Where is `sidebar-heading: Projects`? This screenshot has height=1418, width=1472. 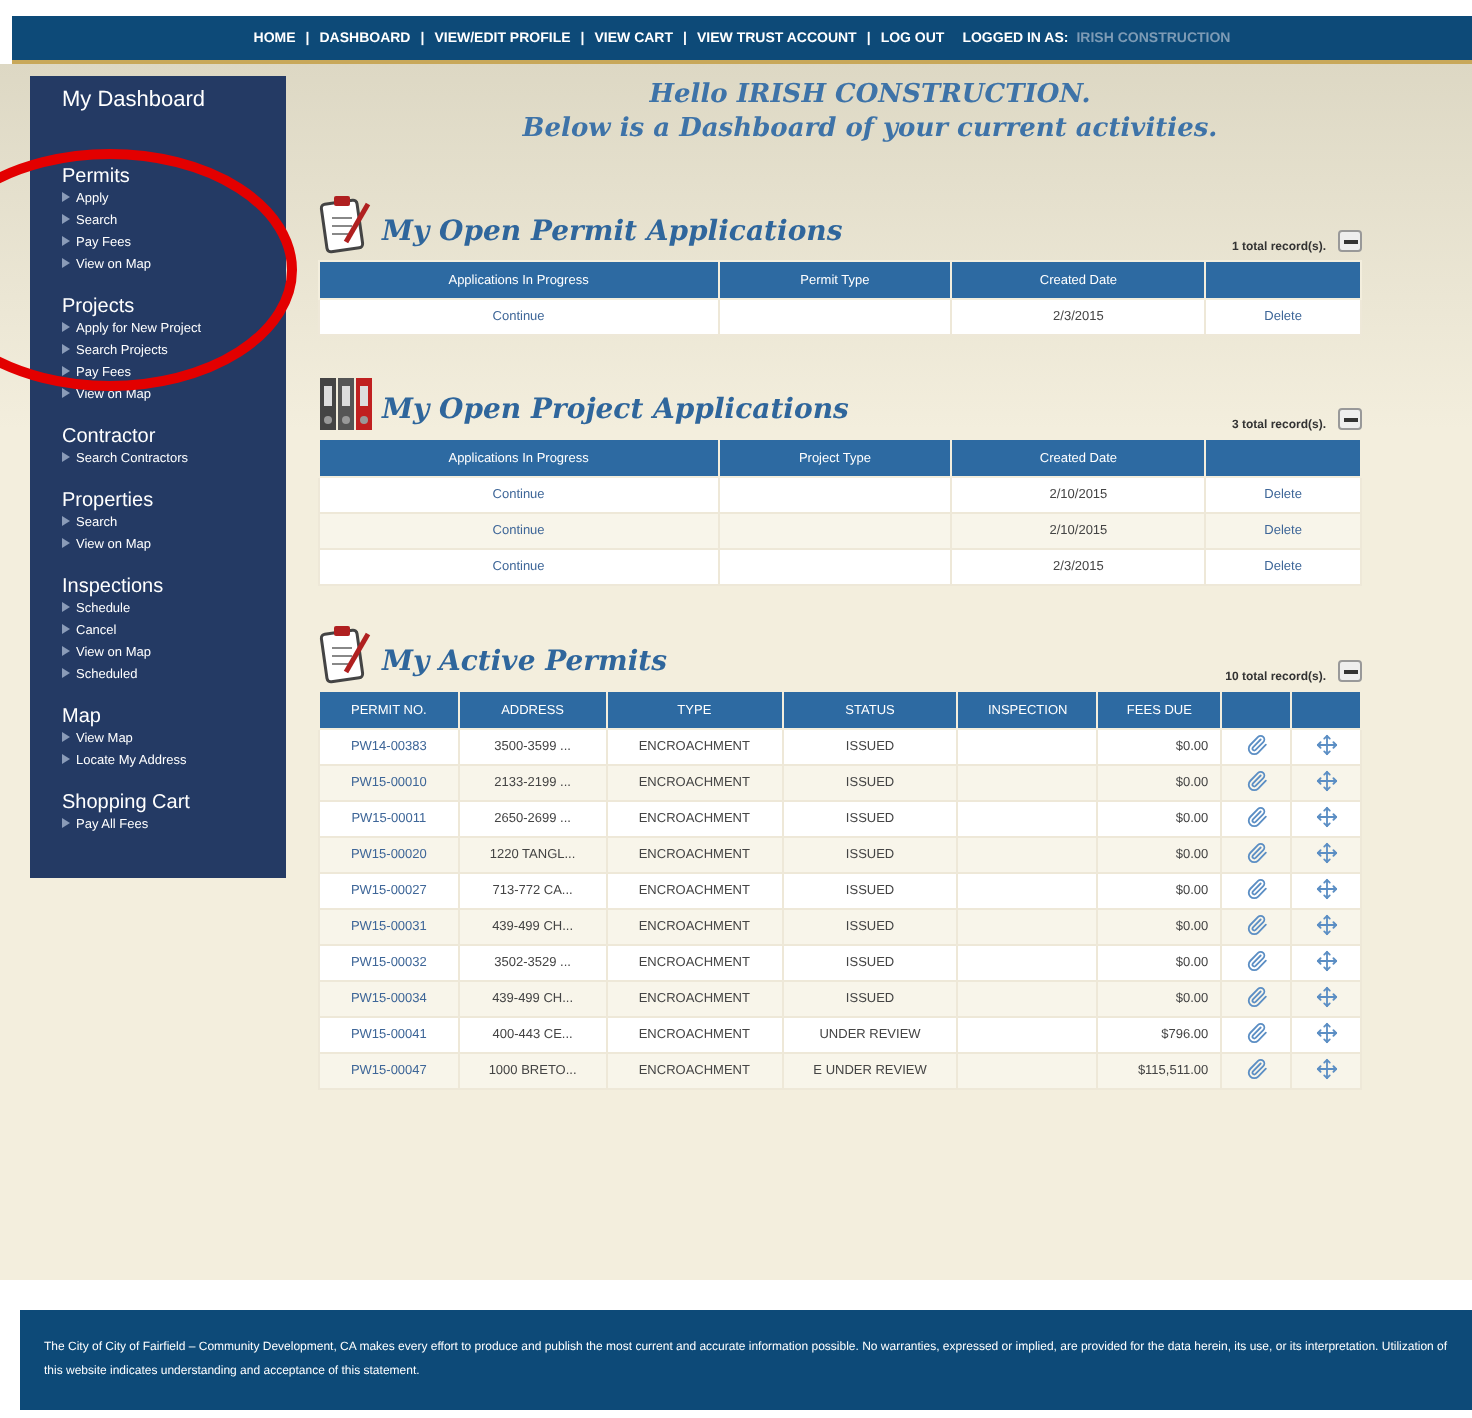 sidebar-heading: Projects is located at coordinates (99, 307).